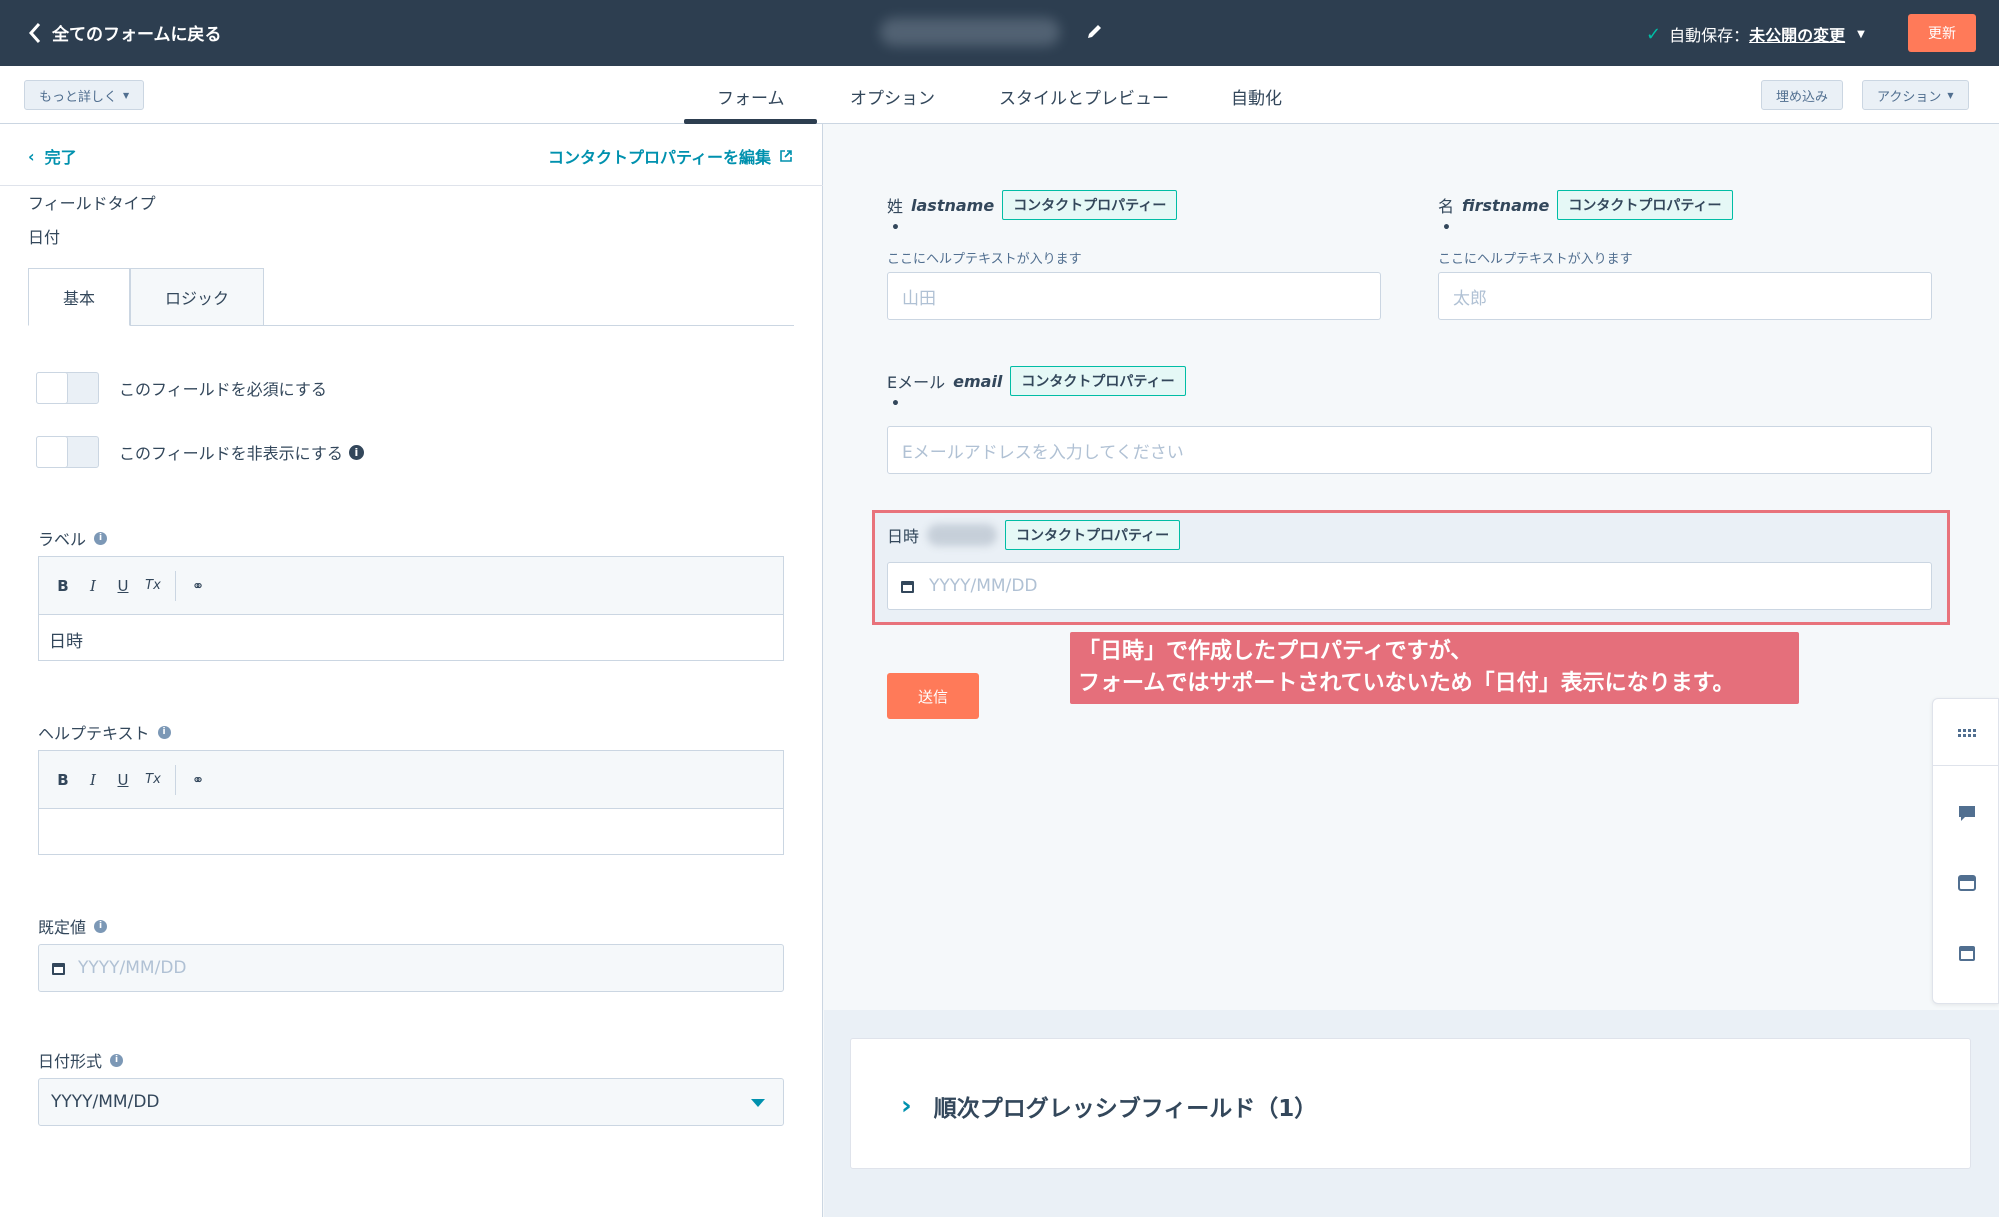  Describe the element at coordinates (1470, 298) in the screenshot. I see `firstname-placeholder: 太郎` at that location.